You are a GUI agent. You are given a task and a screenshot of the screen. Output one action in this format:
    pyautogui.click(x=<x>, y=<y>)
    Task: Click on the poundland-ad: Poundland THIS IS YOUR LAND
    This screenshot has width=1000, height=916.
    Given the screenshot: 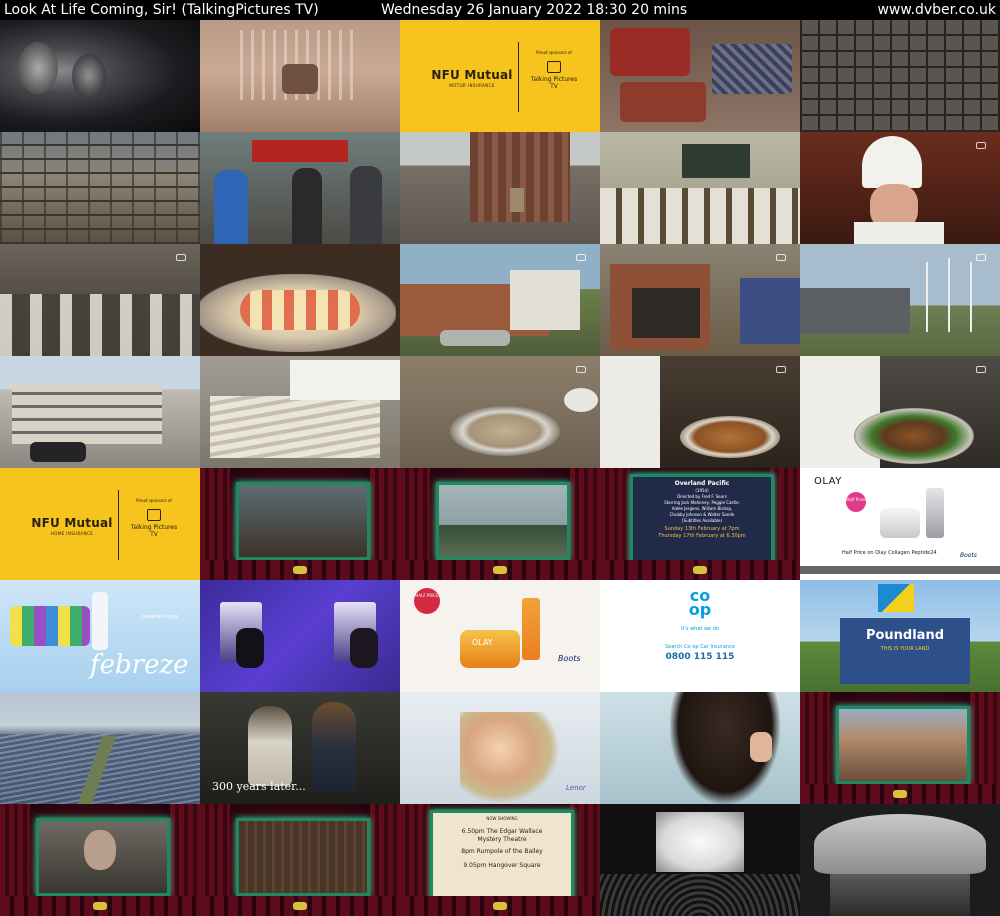 What is the action you would take?
    pyautogui.click(x=900, y=636)
    